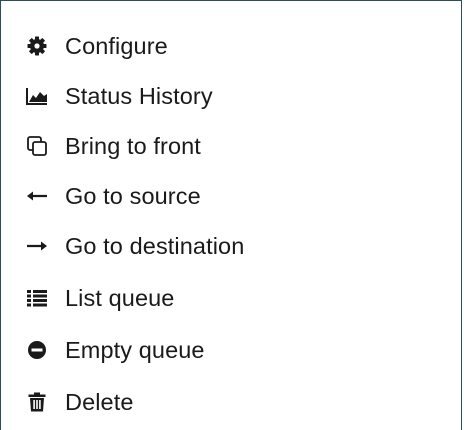 This screenshot has height=430, width=467. Describe the element at coordinates (231, 96) in the screenshot. I see `menu-item-status-history: Status History` at that location.